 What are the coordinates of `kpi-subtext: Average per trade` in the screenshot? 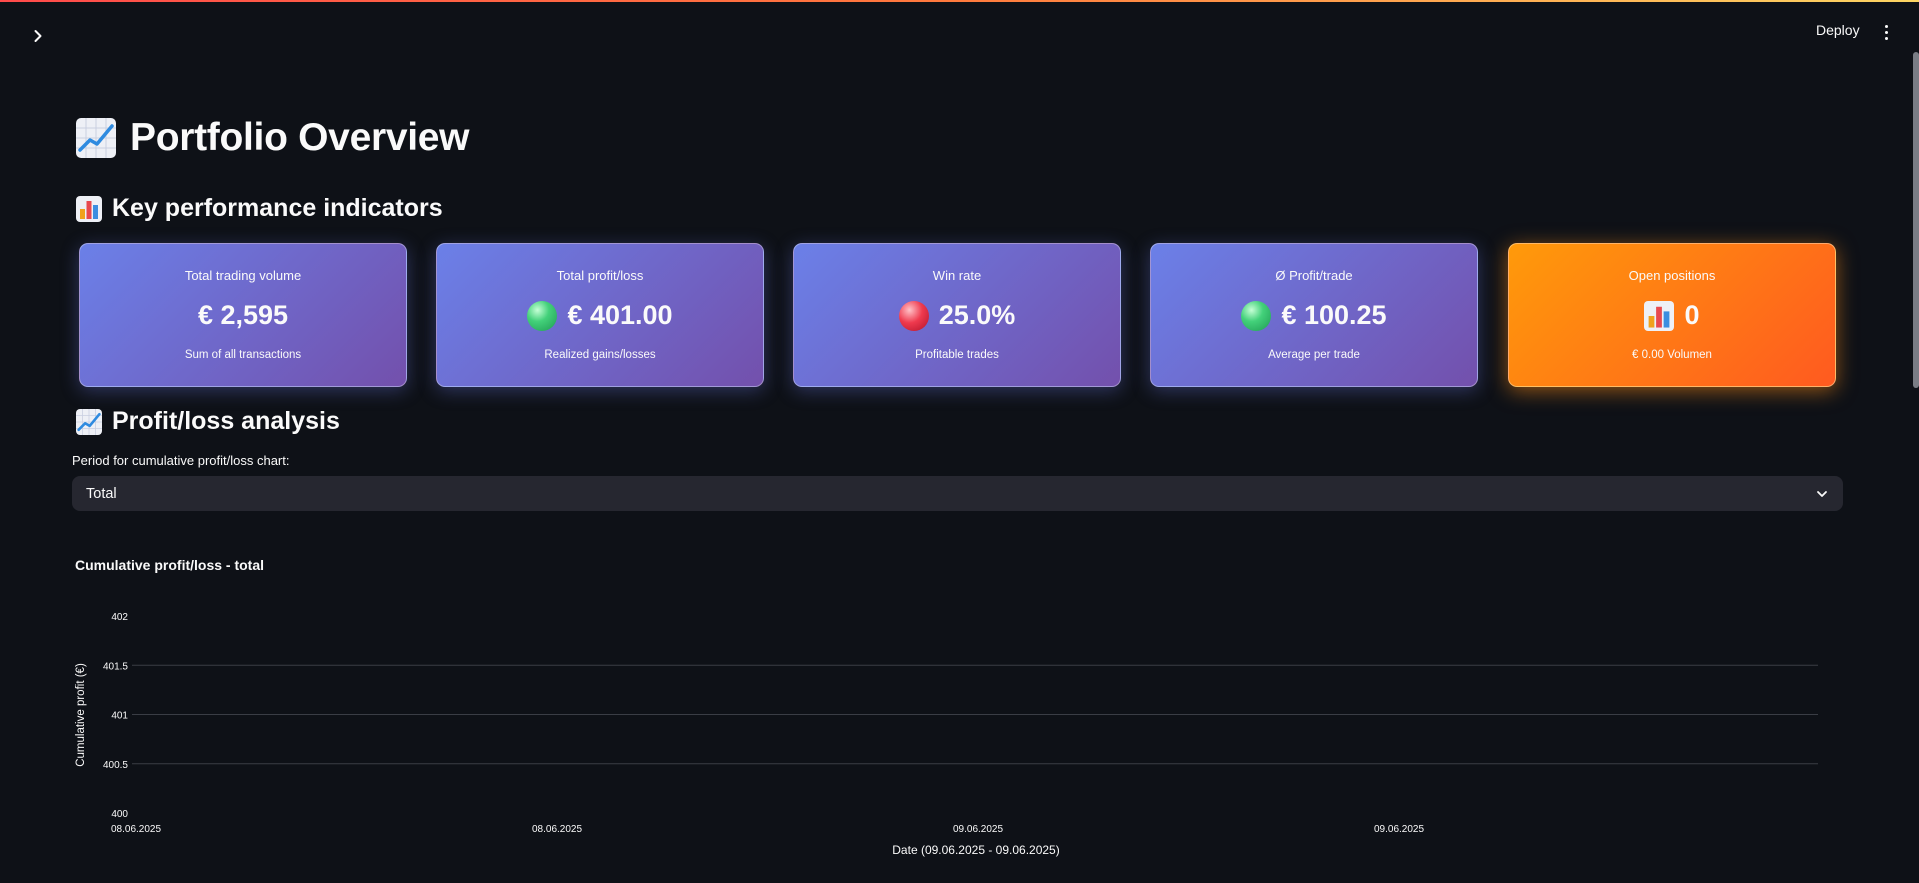 It's located at (1314, 355).